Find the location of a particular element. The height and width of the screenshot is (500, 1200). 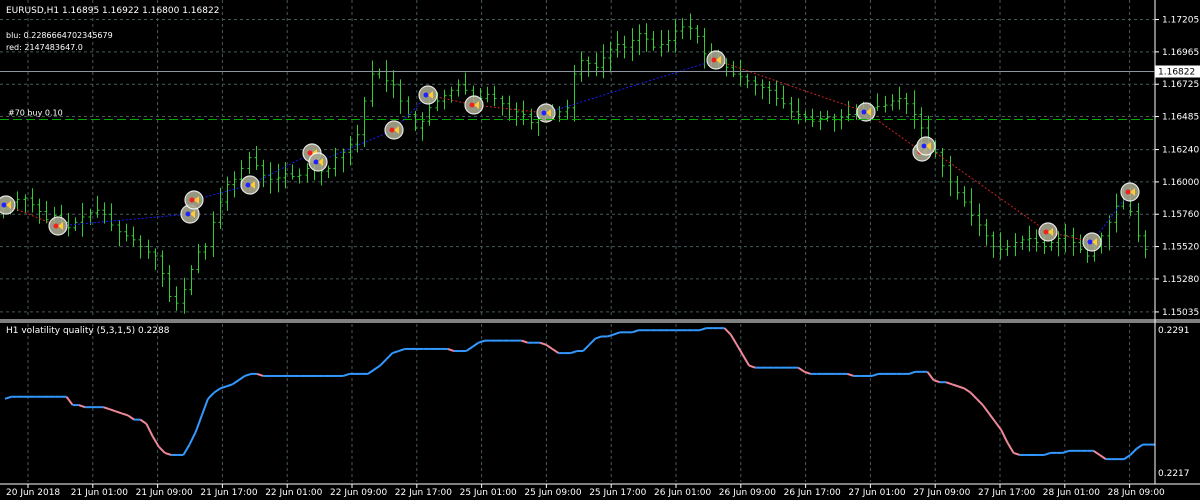

time-tick-label: 25 Jun 09:00 is located at coordinates (552, 493).